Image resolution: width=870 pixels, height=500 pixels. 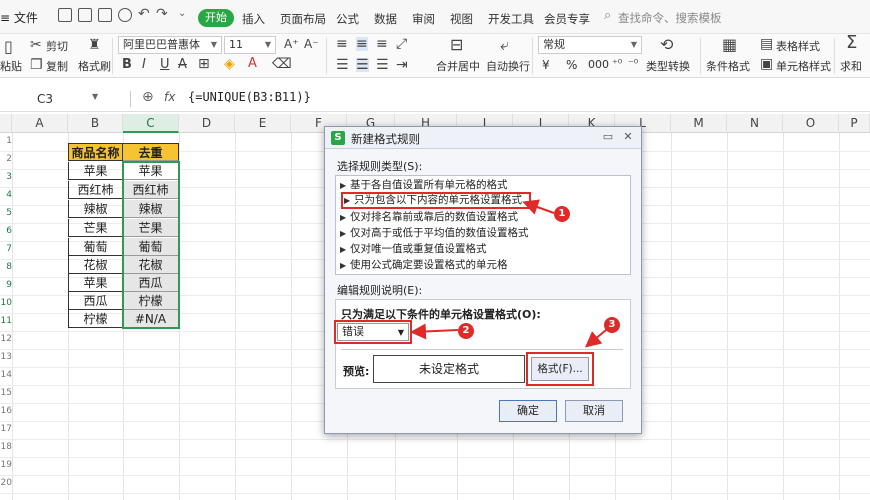 What do you see at coordinates (612, 325) in the screenshot?
I see `annotation-badge: 3` at bounding box center [612, 325].